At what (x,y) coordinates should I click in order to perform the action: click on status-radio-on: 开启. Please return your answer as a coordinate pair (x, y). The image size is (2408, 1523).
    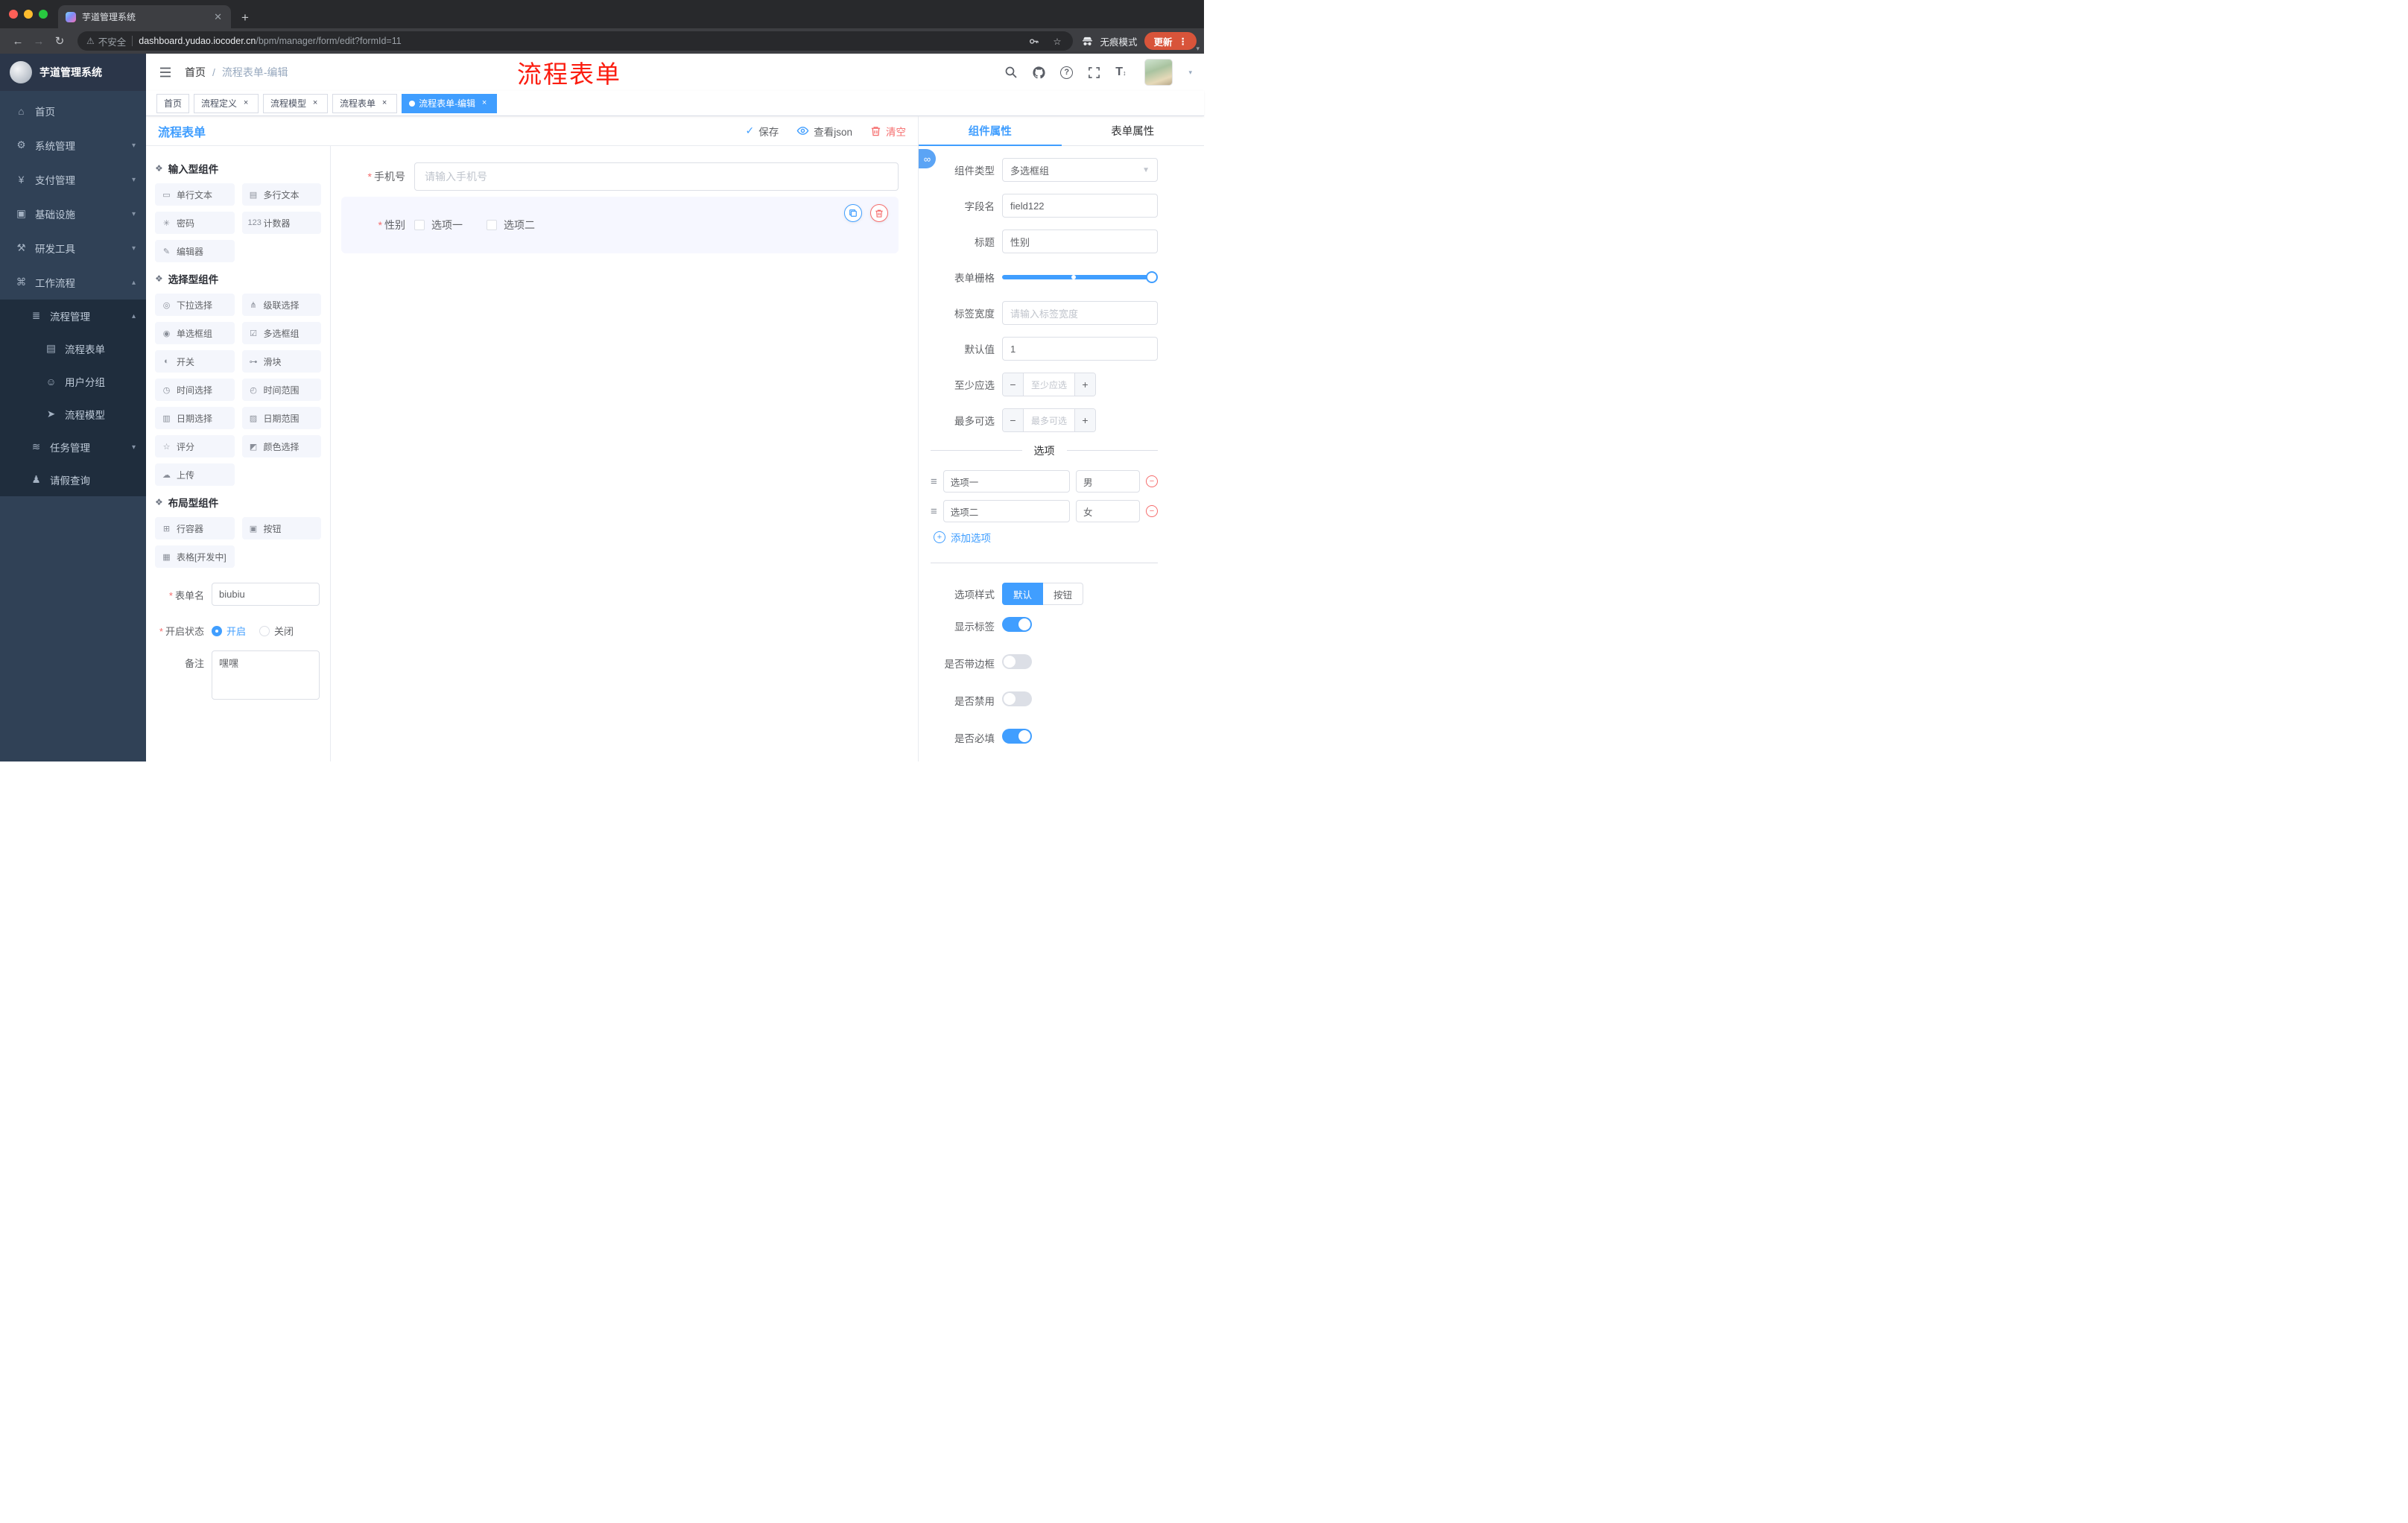
    Looking at the image, I should click on (229, 631).